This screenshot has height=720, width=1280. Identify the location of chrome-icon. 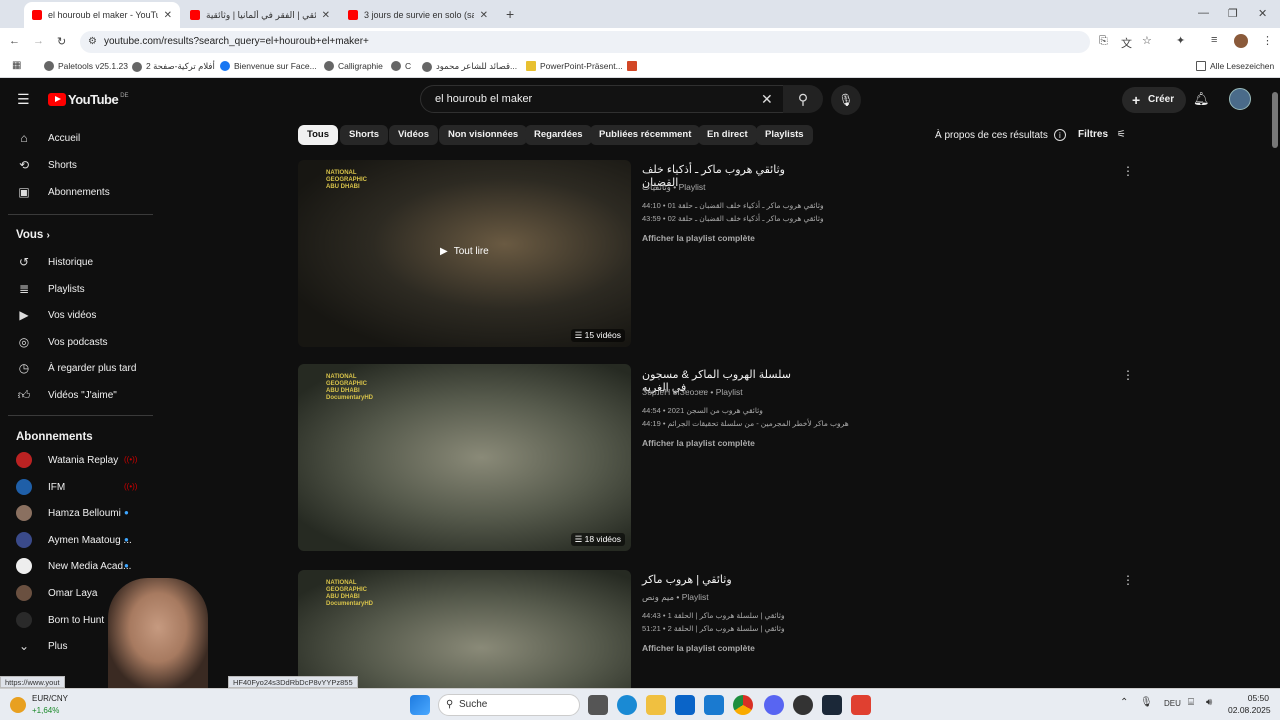
(743, 705).